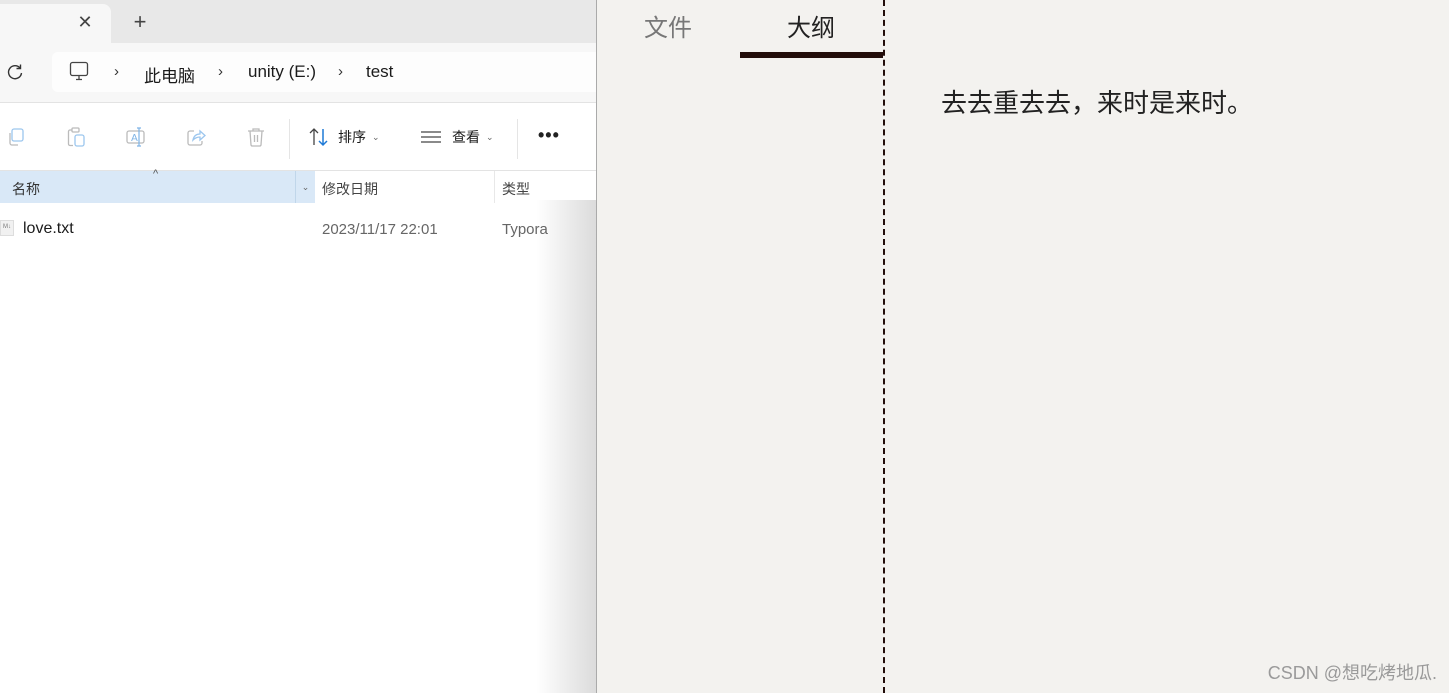 This screenshot has width=1449, height=693. Describe the element at coordinates (85, 22) in the screenshot. I see `close-icon: ✕` at that location.